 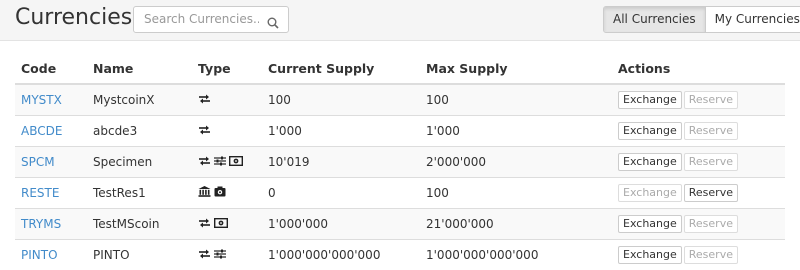 I want to click on page-title: Currencies, so click(x=73, y=17).